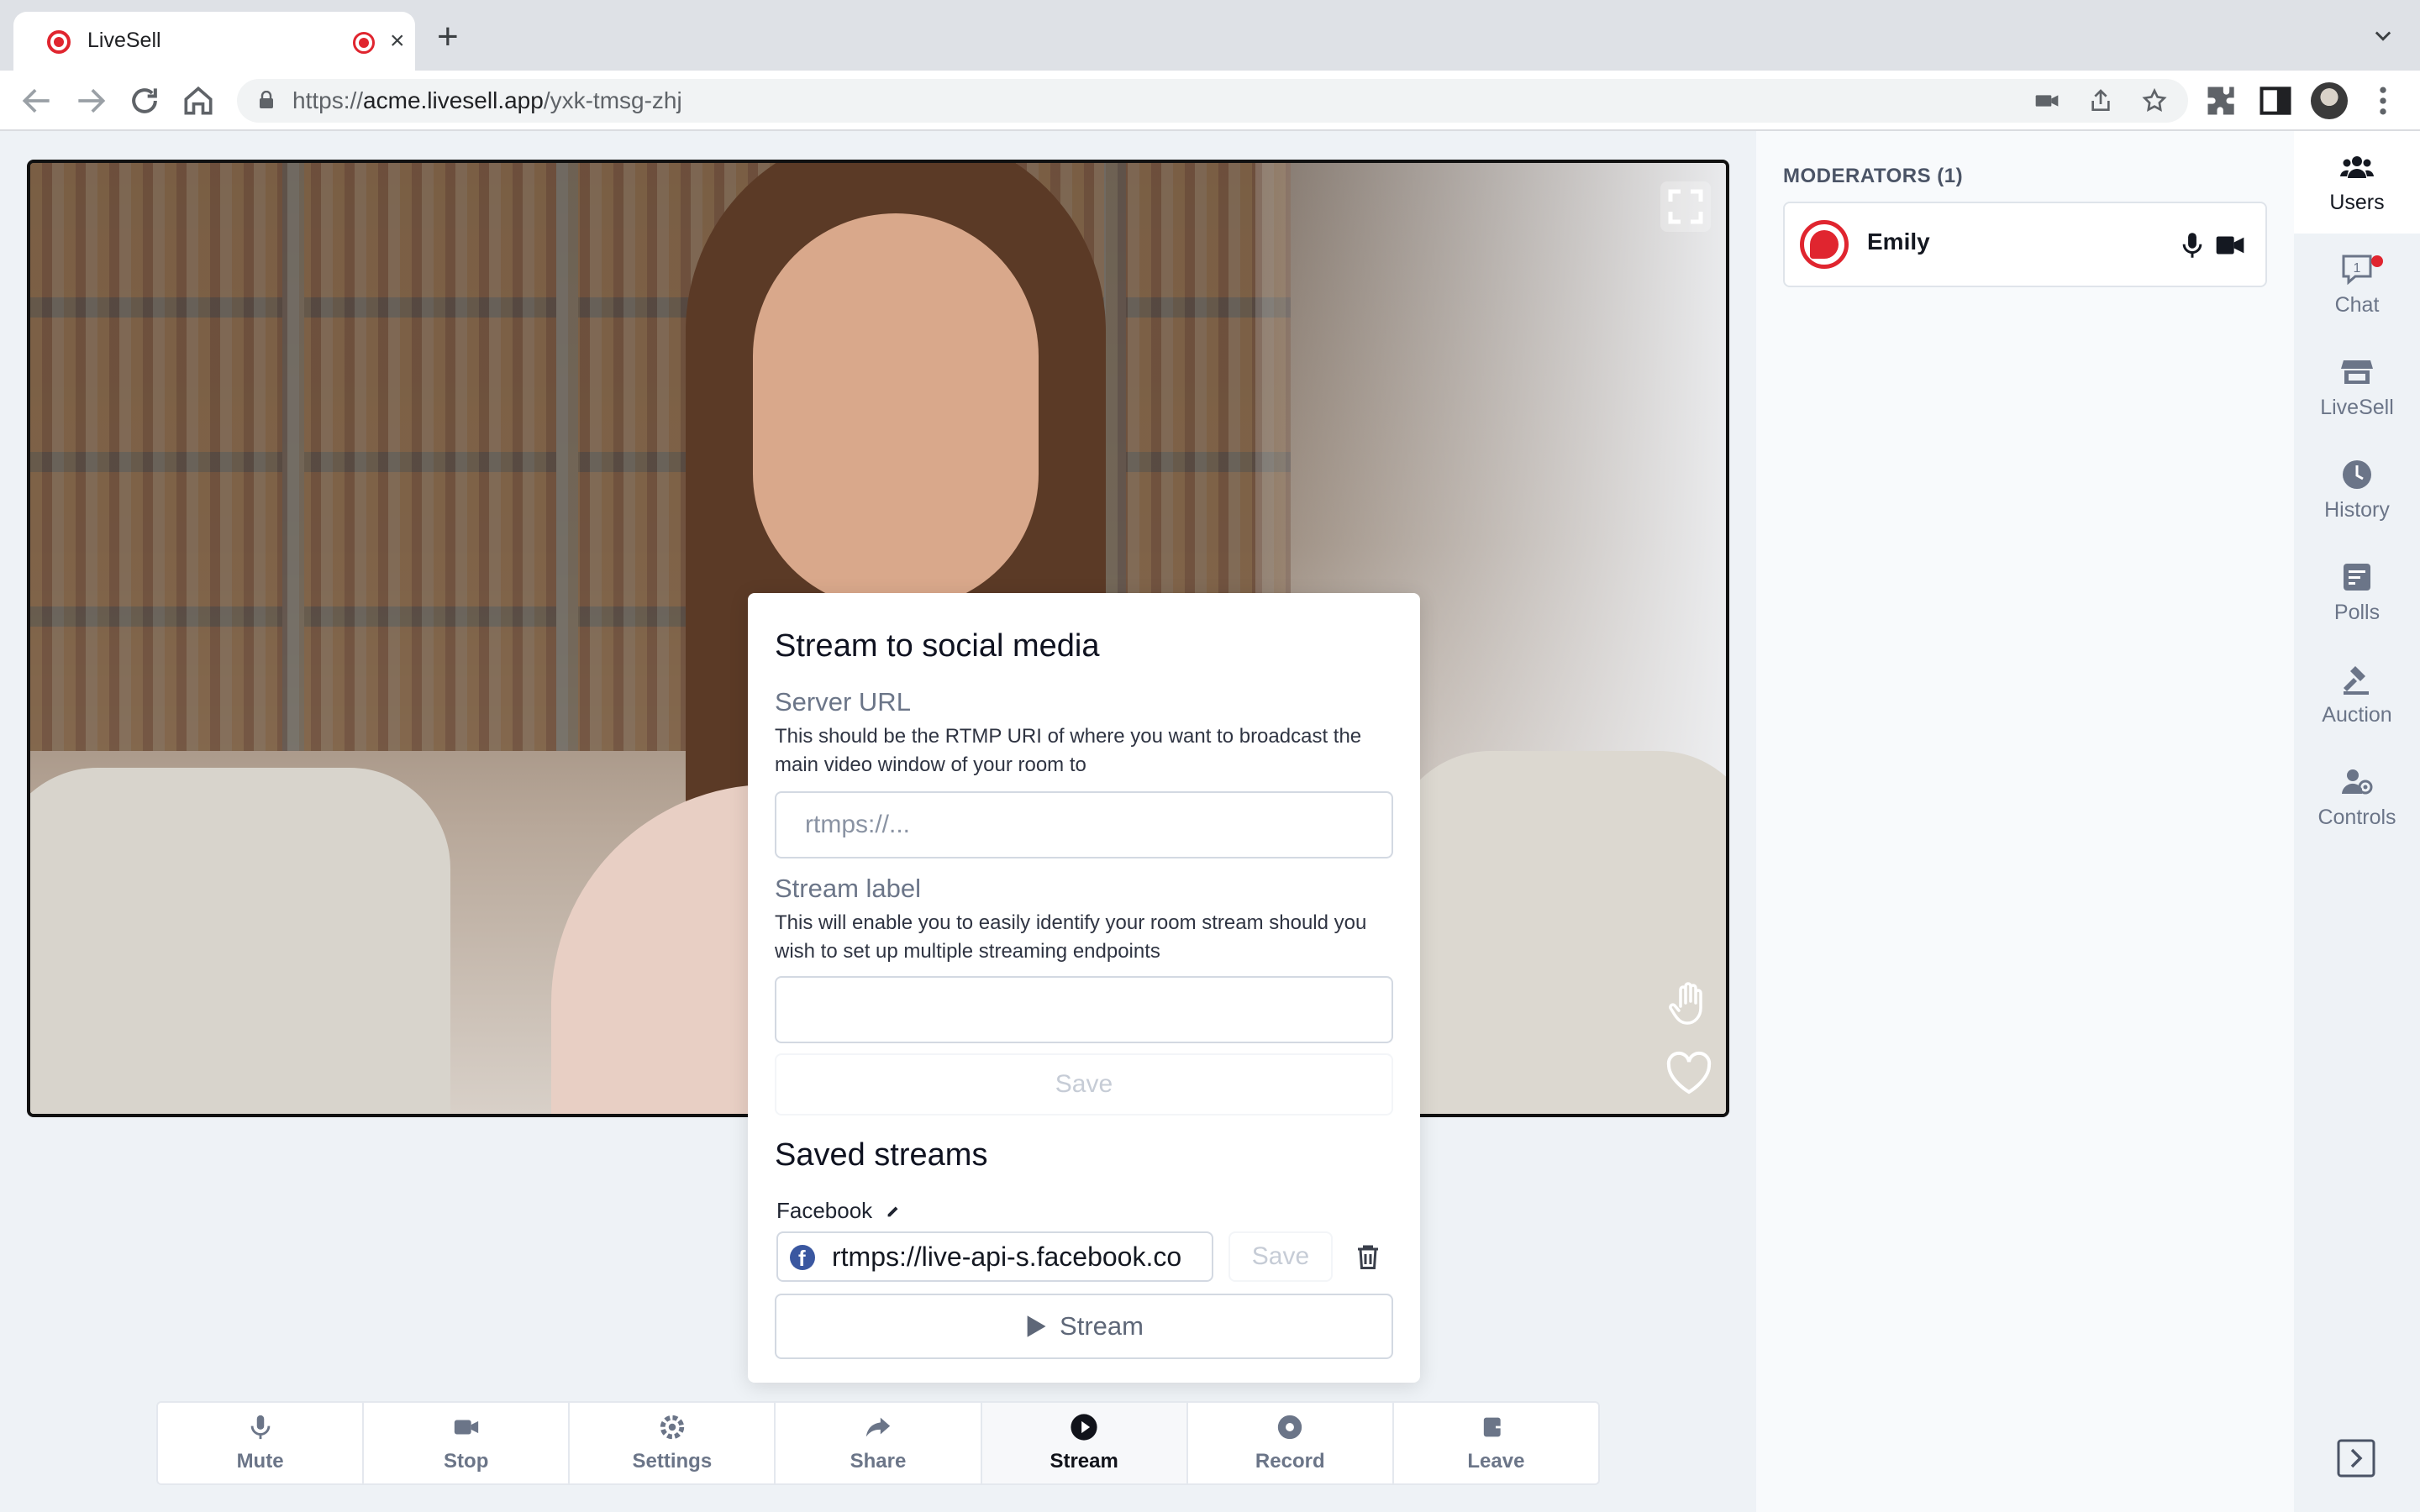  What do you see at coordinates (2356, 817) in the screenshot?
I see `rail-controls-label: Controls` at bounding box center [2356, 817].